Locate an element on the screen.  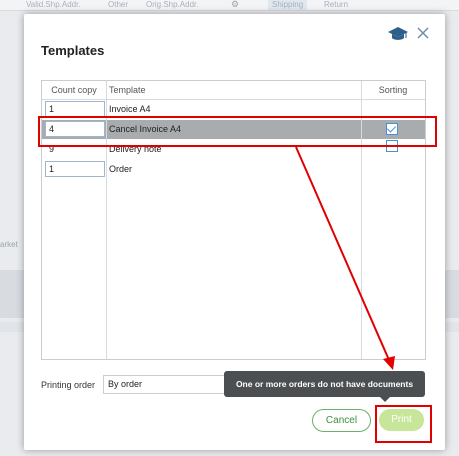
bg-tab-other: Other is located at coordinates (118, 4).